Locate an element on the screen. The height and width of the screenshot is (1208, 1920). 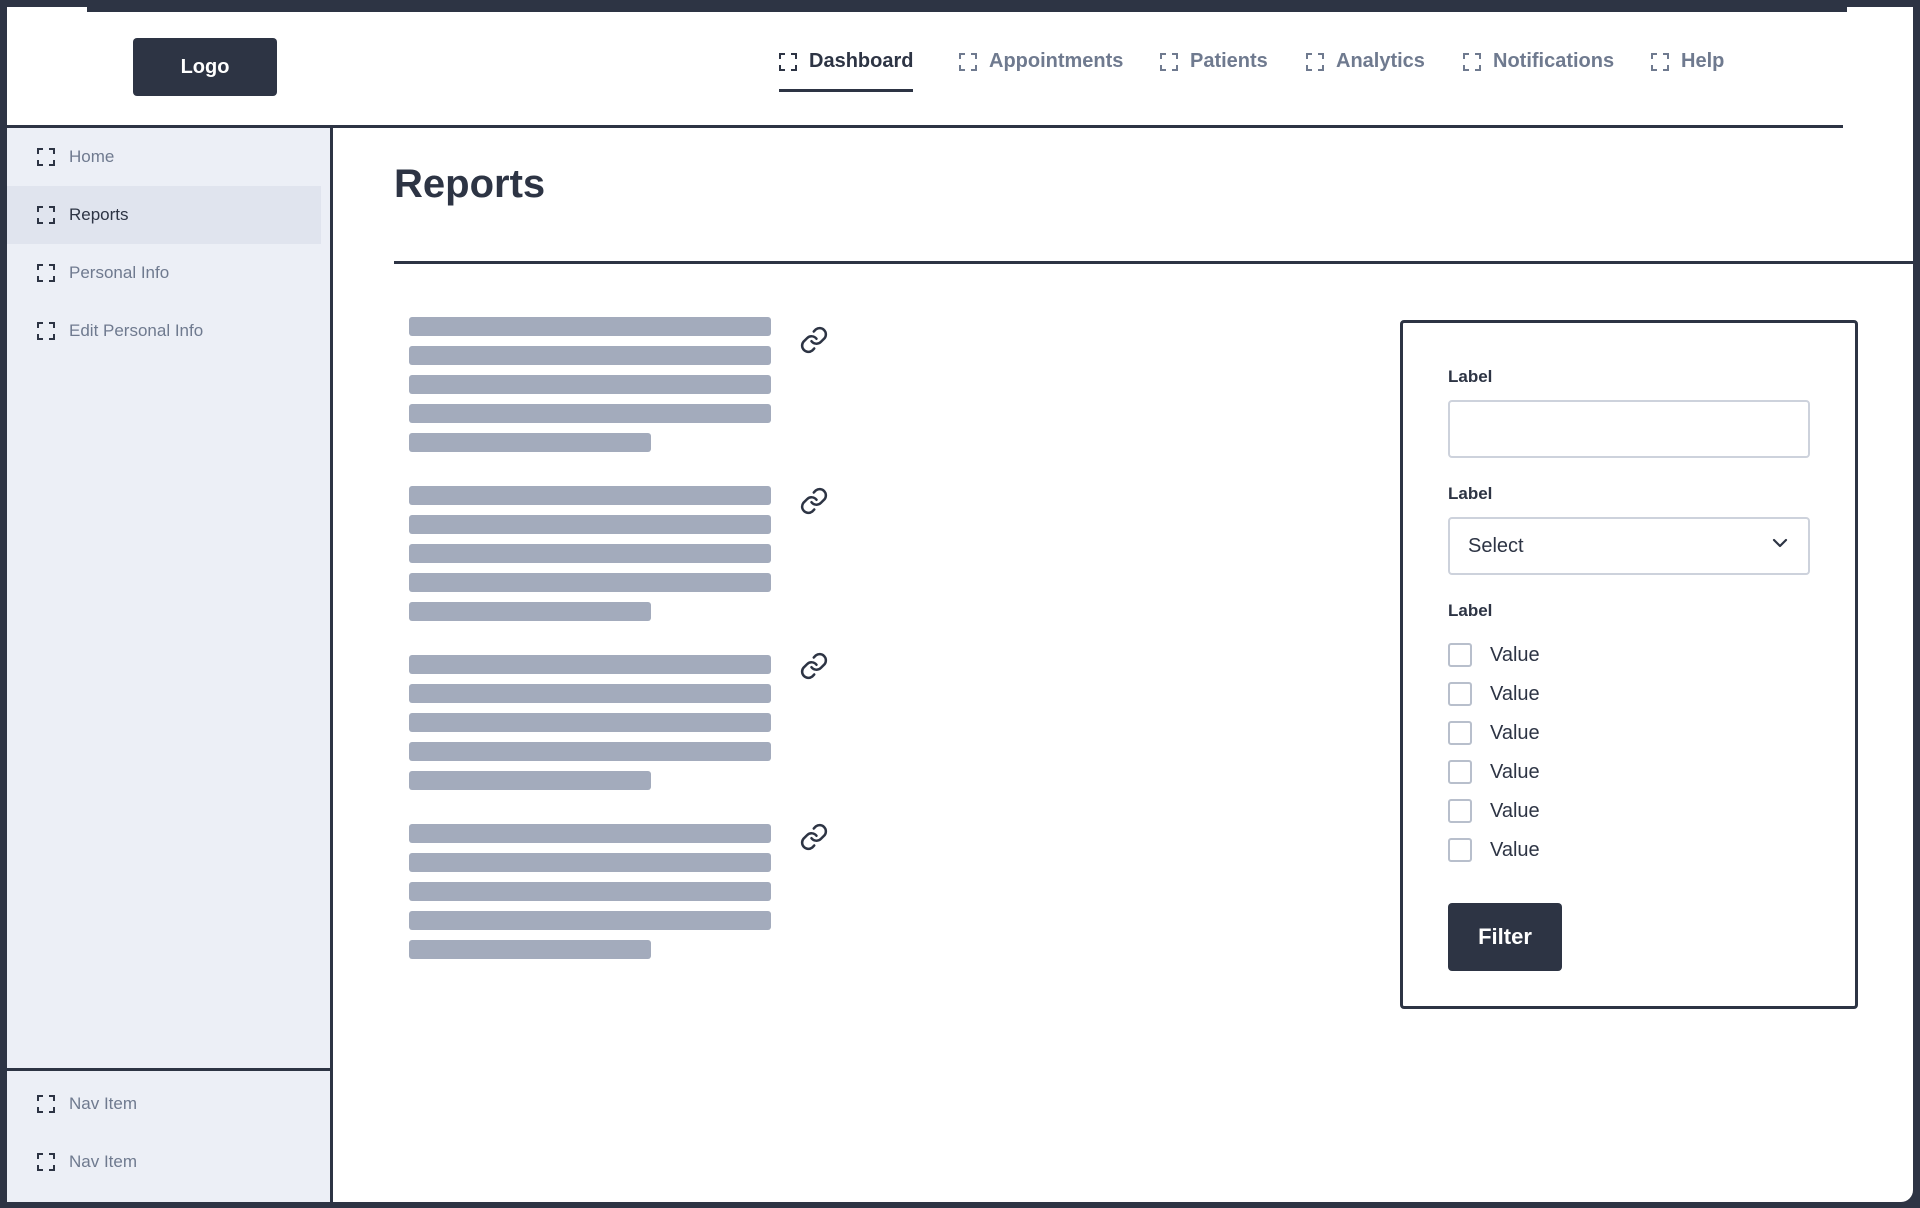
sidebar-item-label: Personal Info is located at coordinates (119, 272).